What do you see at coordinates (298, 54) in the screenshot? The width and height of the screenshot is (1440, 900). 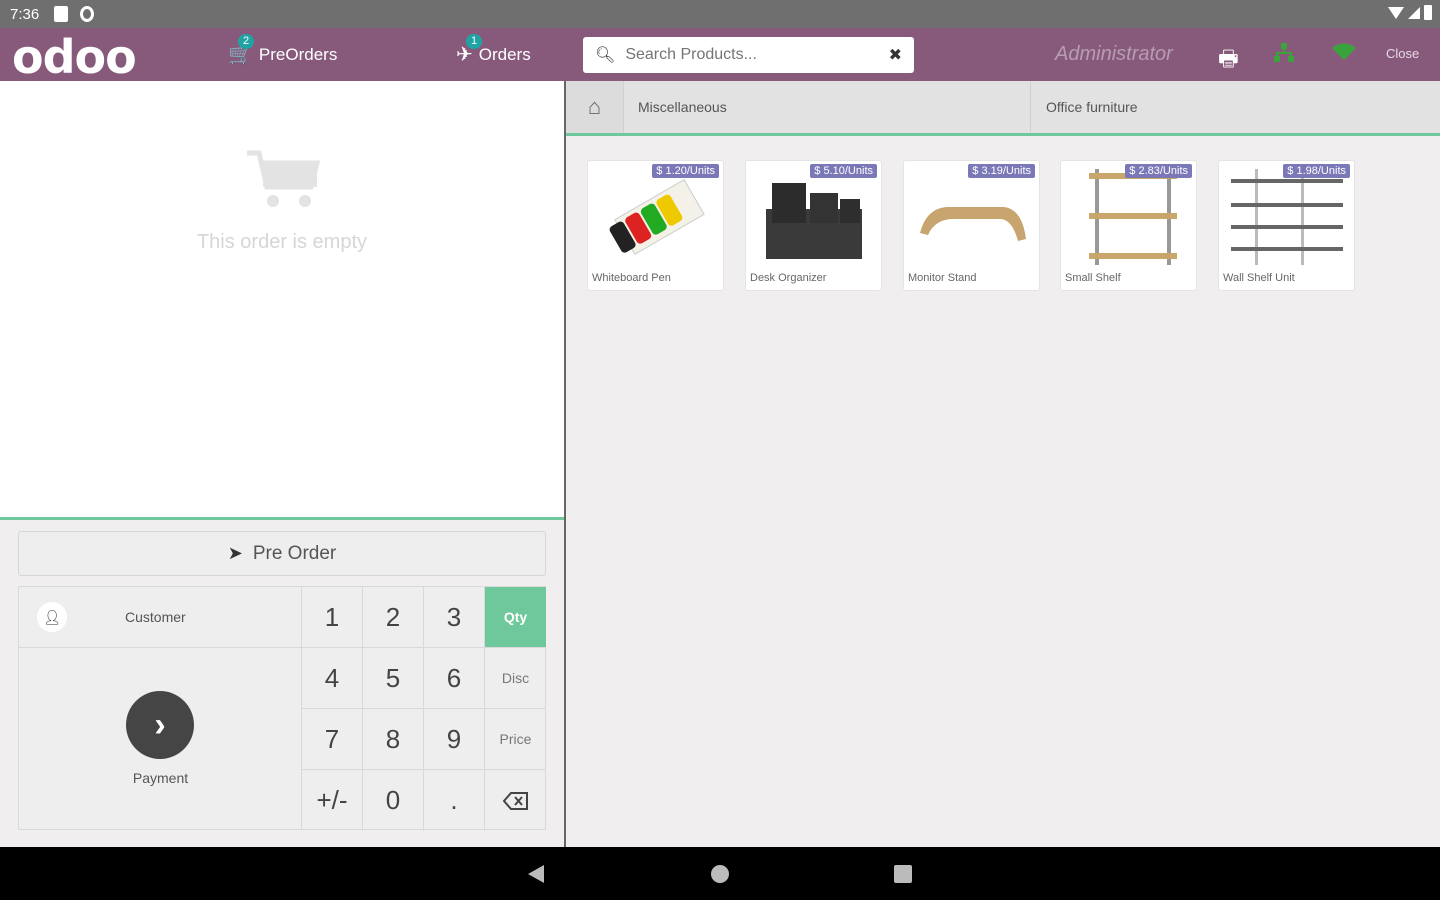 I see `preorders-label: PreOrders` at bounding box center [298, 54].